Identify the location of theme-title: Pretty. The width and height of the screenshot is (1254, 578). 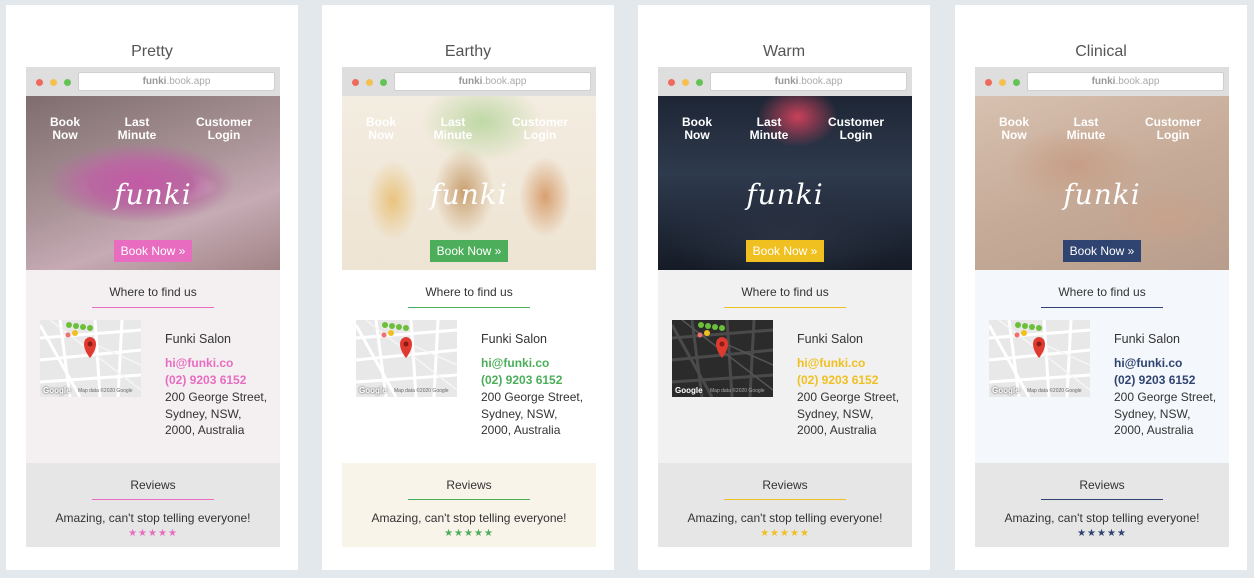
(152, 51).